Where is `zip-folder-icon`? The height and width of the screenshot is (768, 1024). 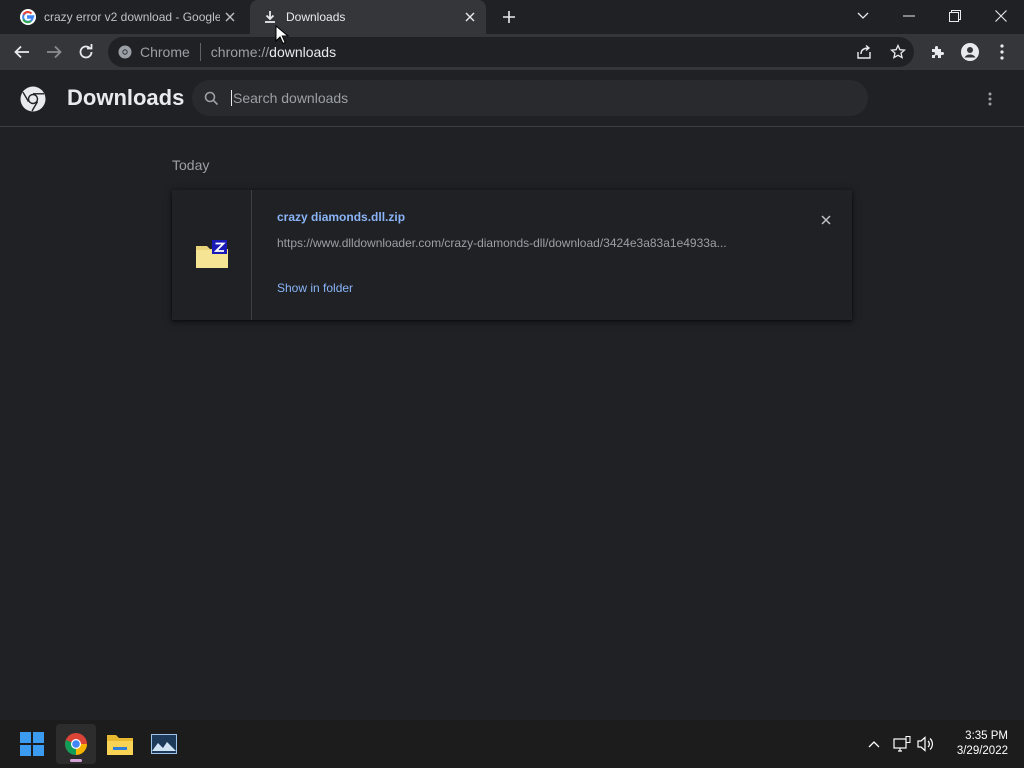 zip-folder-icon is located at coordinates (212, 254).